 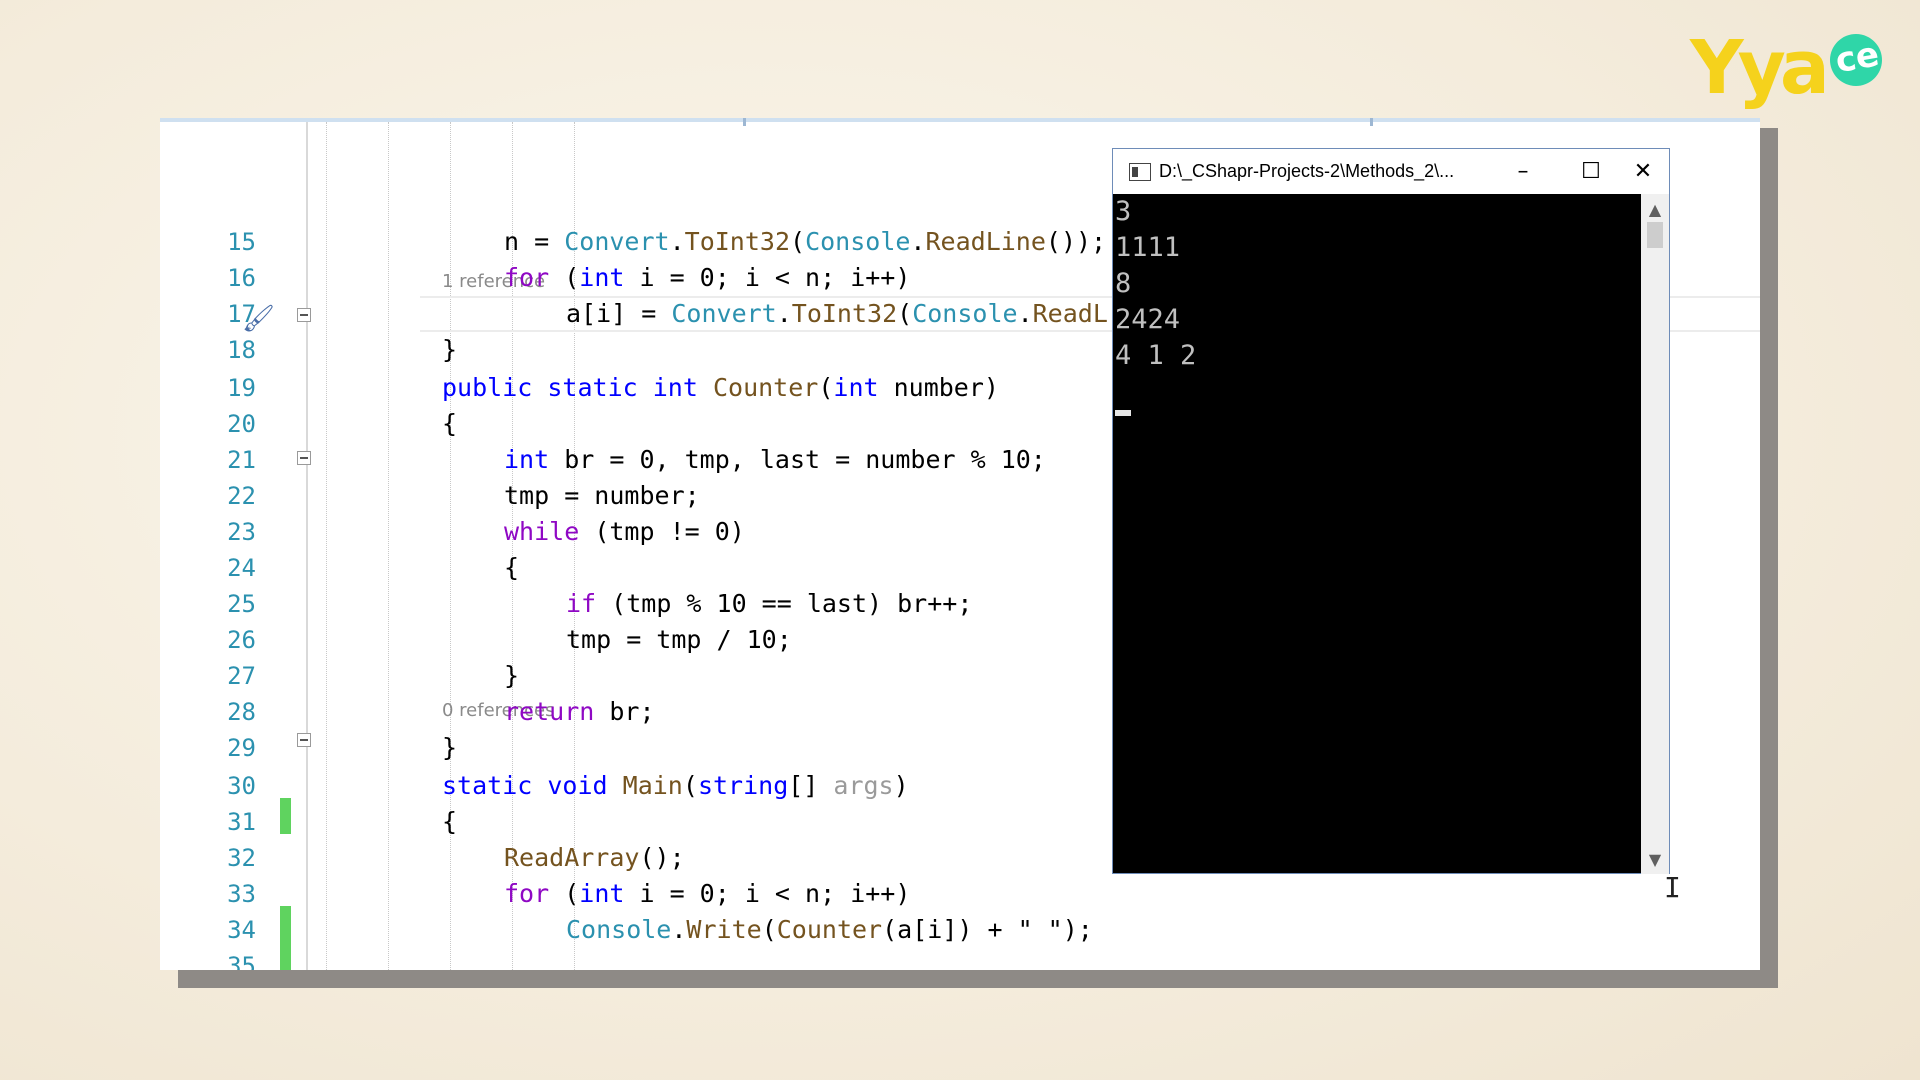 What do you see at coordinates (767, 277) in the screenshot?
I see `code-token: i = 0; i < n; i++)` at bounding box center [767, 277].